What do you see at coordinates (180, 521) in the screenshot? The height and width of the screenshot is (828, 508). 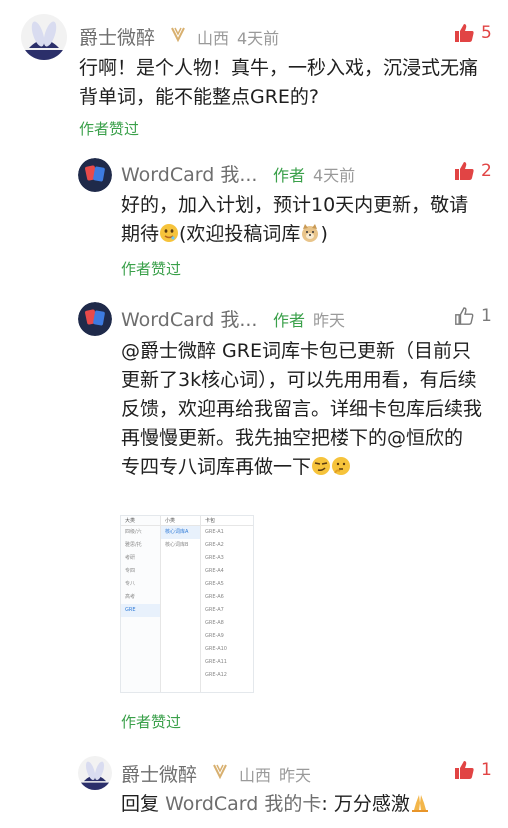 I see `subcategory-header: 小类` at bounding box center [180, 521].